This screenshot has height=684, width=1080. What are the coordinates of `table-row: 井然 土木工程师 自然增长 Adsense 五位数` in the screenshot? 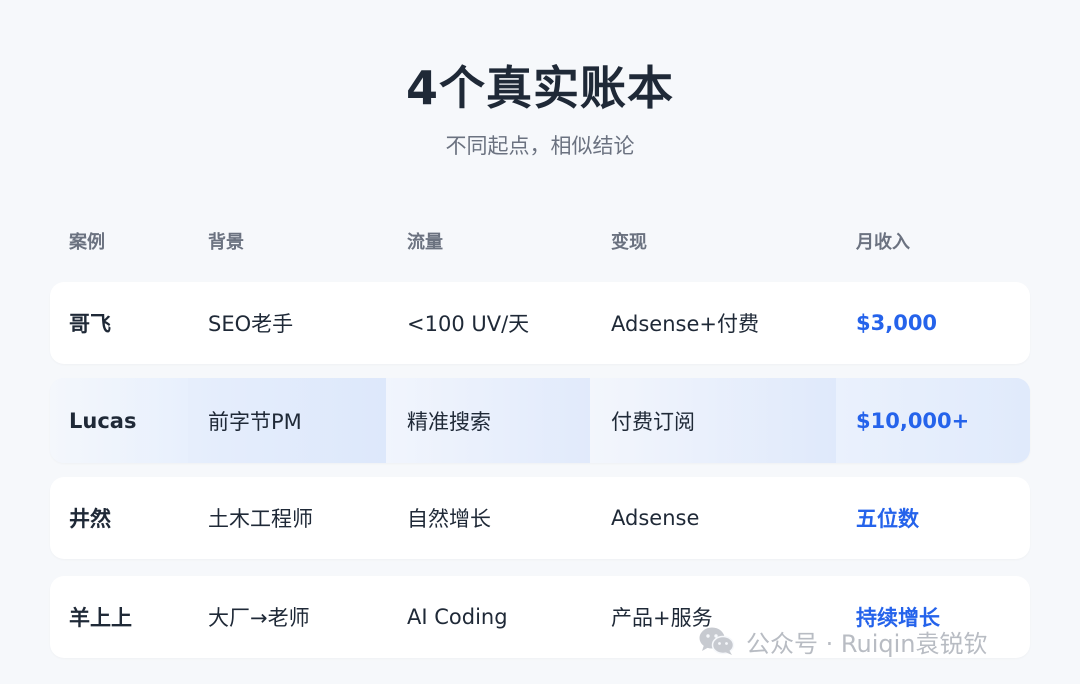 It's located at (540, 518).